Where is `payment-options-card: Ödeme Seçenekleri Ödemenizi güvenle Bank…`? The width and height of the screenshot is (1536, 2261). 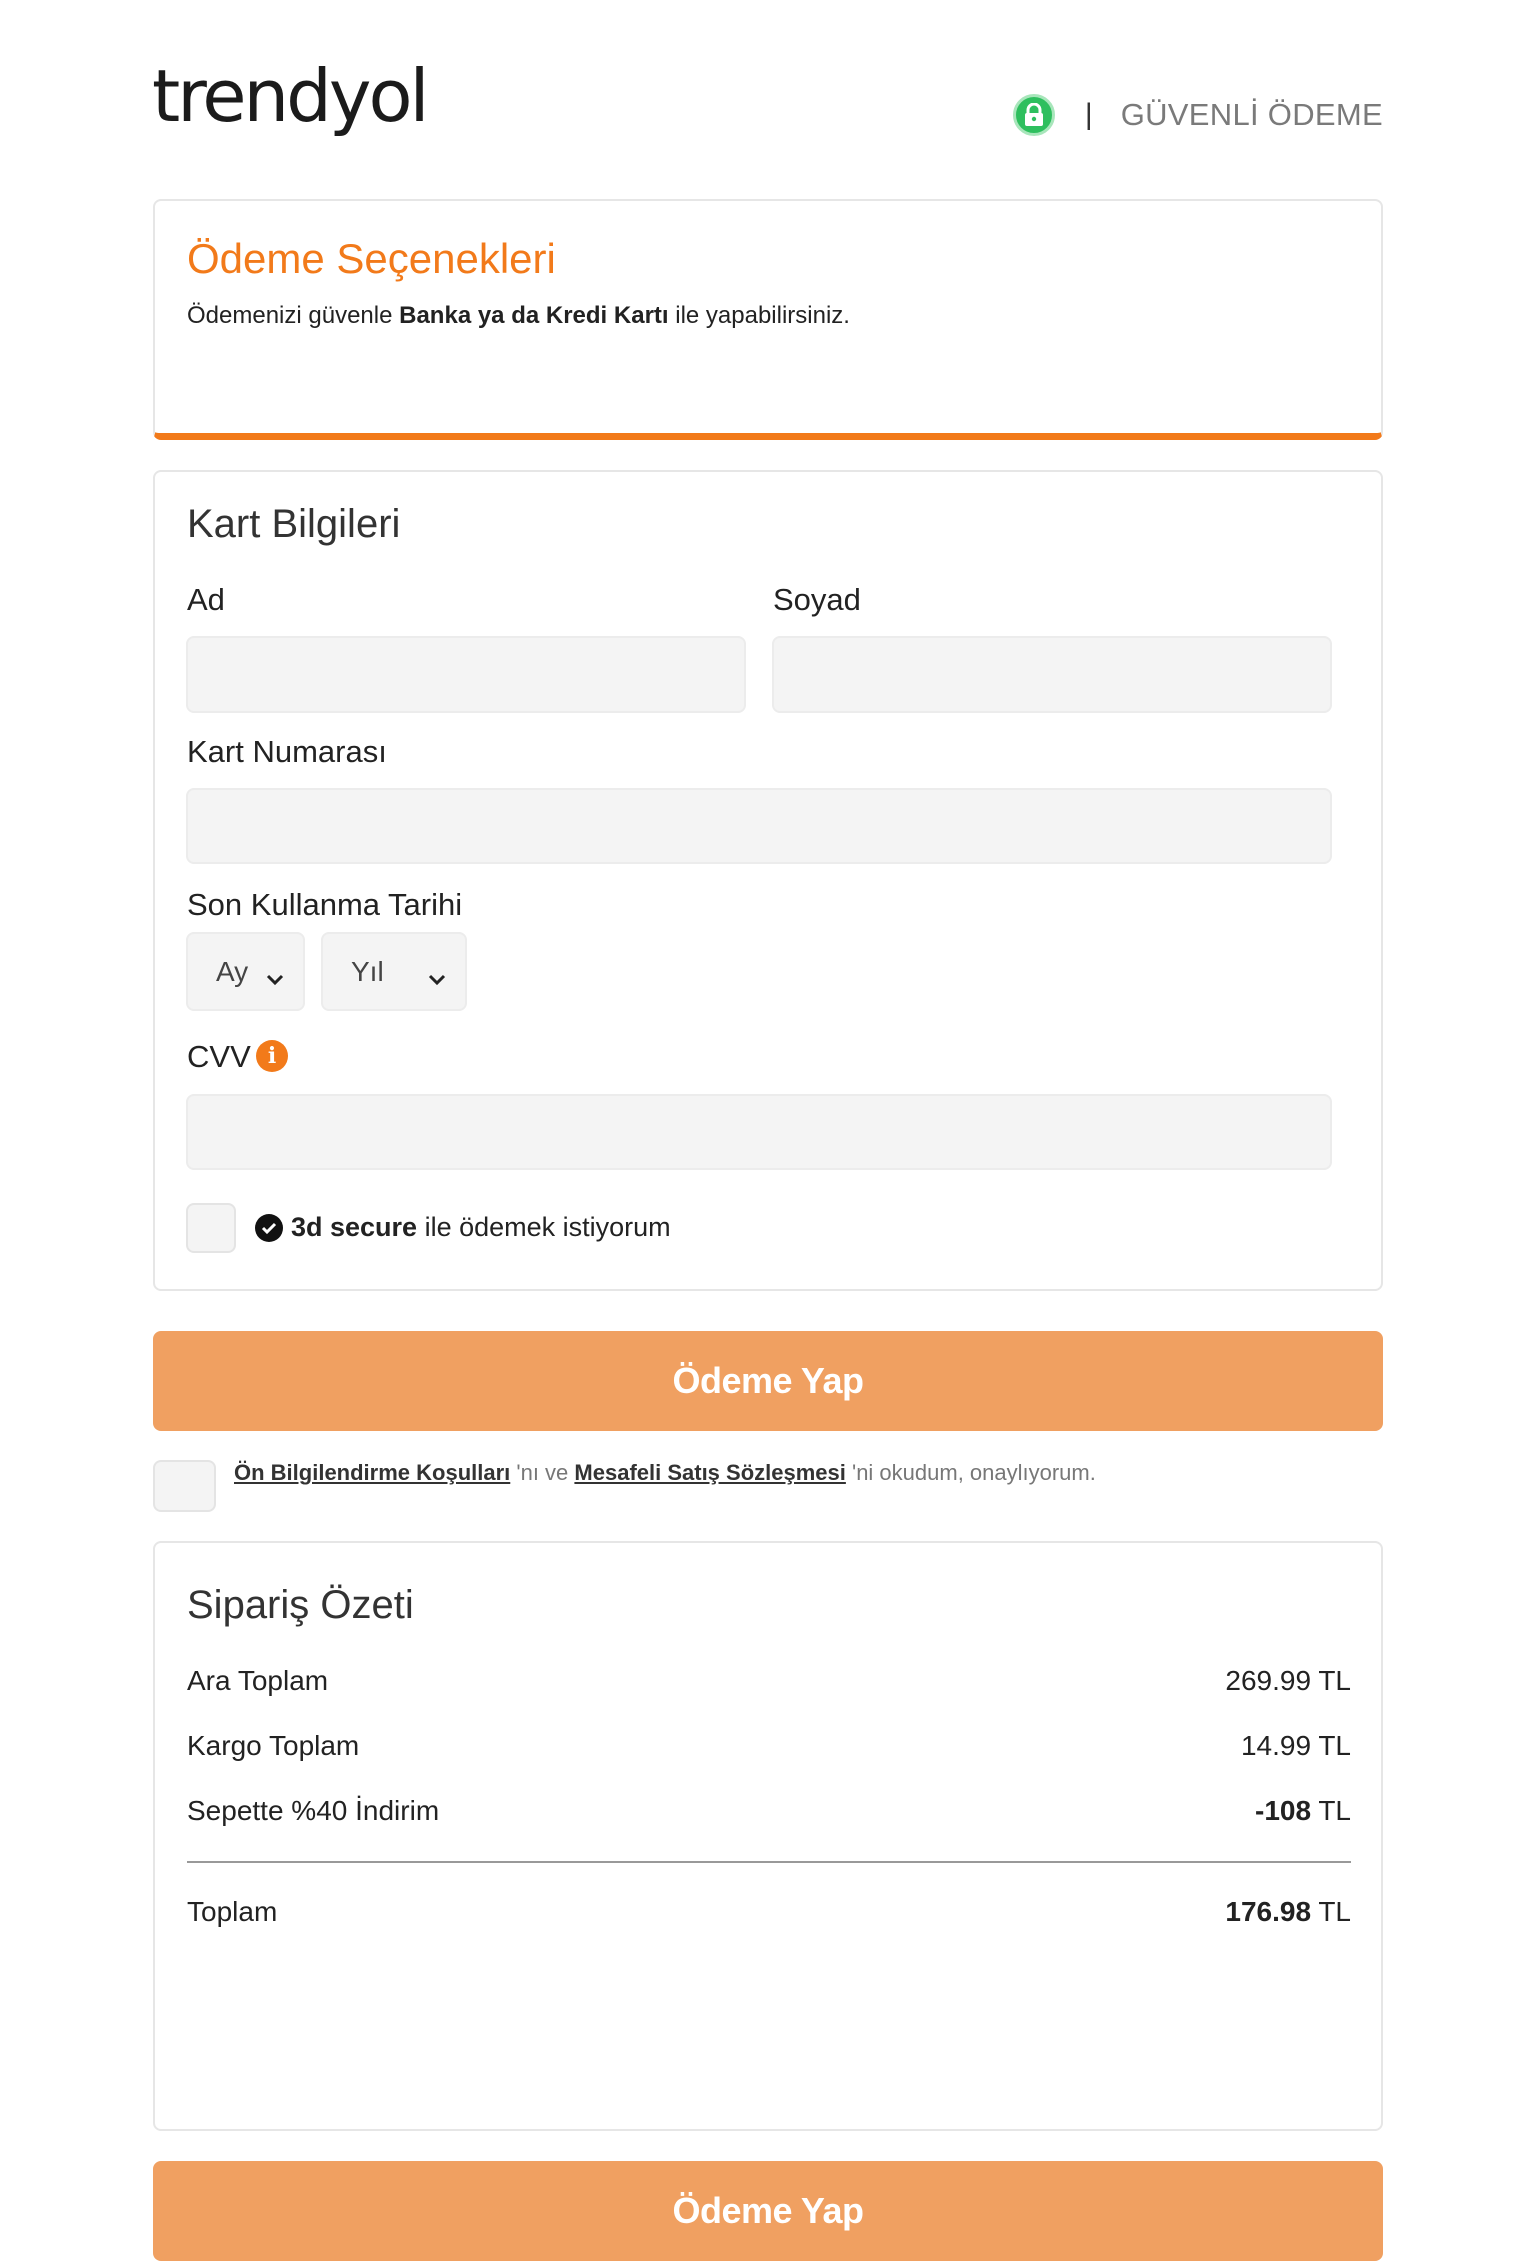 payment-options-card: Ödeme Seçenekleri Ödemenizi güvenle Bank… is located at coordinates (768, 319).